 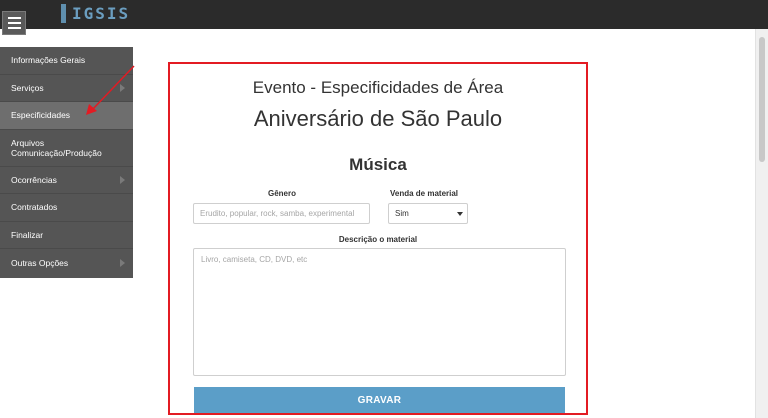 What do you see at coordinates (41, 115) in the screenshot?
I see `sidebar-item-label: Especificidades` at bounding box center [41, 115].